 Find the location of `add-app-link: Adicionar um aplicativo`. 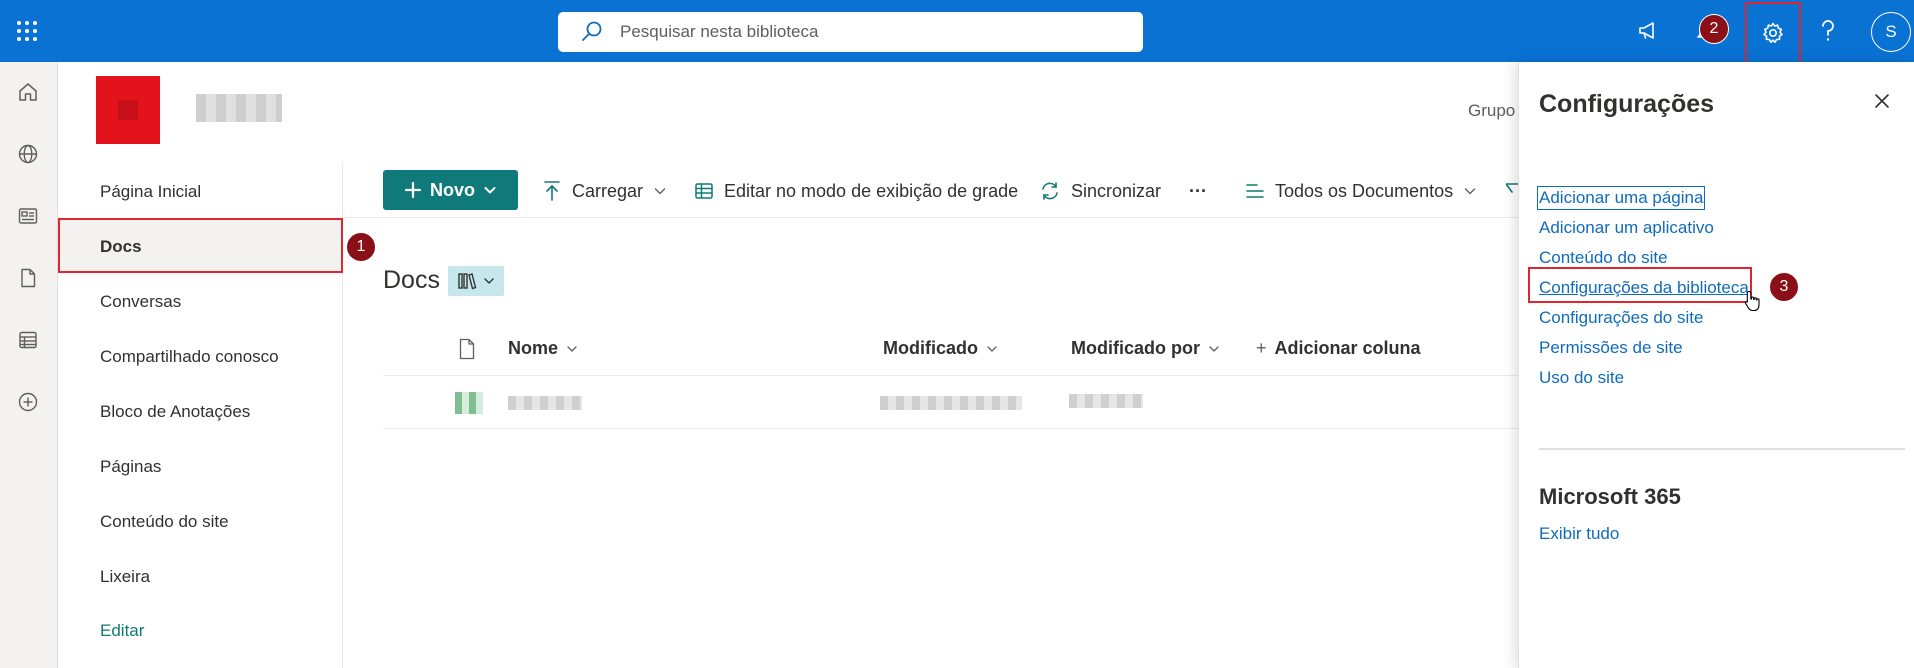

add-app-link: Adicionar um aplicativo is located at coordinates (1626, 228).